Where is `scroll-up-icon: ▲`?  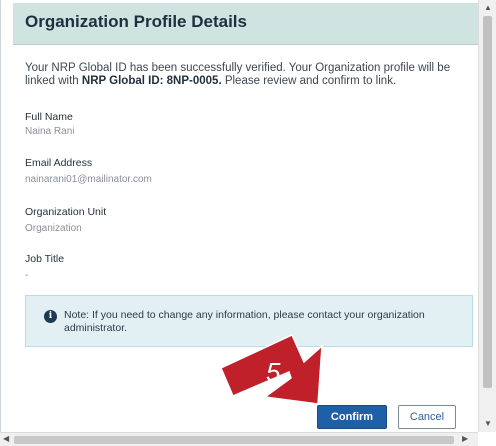
scroll-up-icon: ▲ is located at coordinates (488, 8).